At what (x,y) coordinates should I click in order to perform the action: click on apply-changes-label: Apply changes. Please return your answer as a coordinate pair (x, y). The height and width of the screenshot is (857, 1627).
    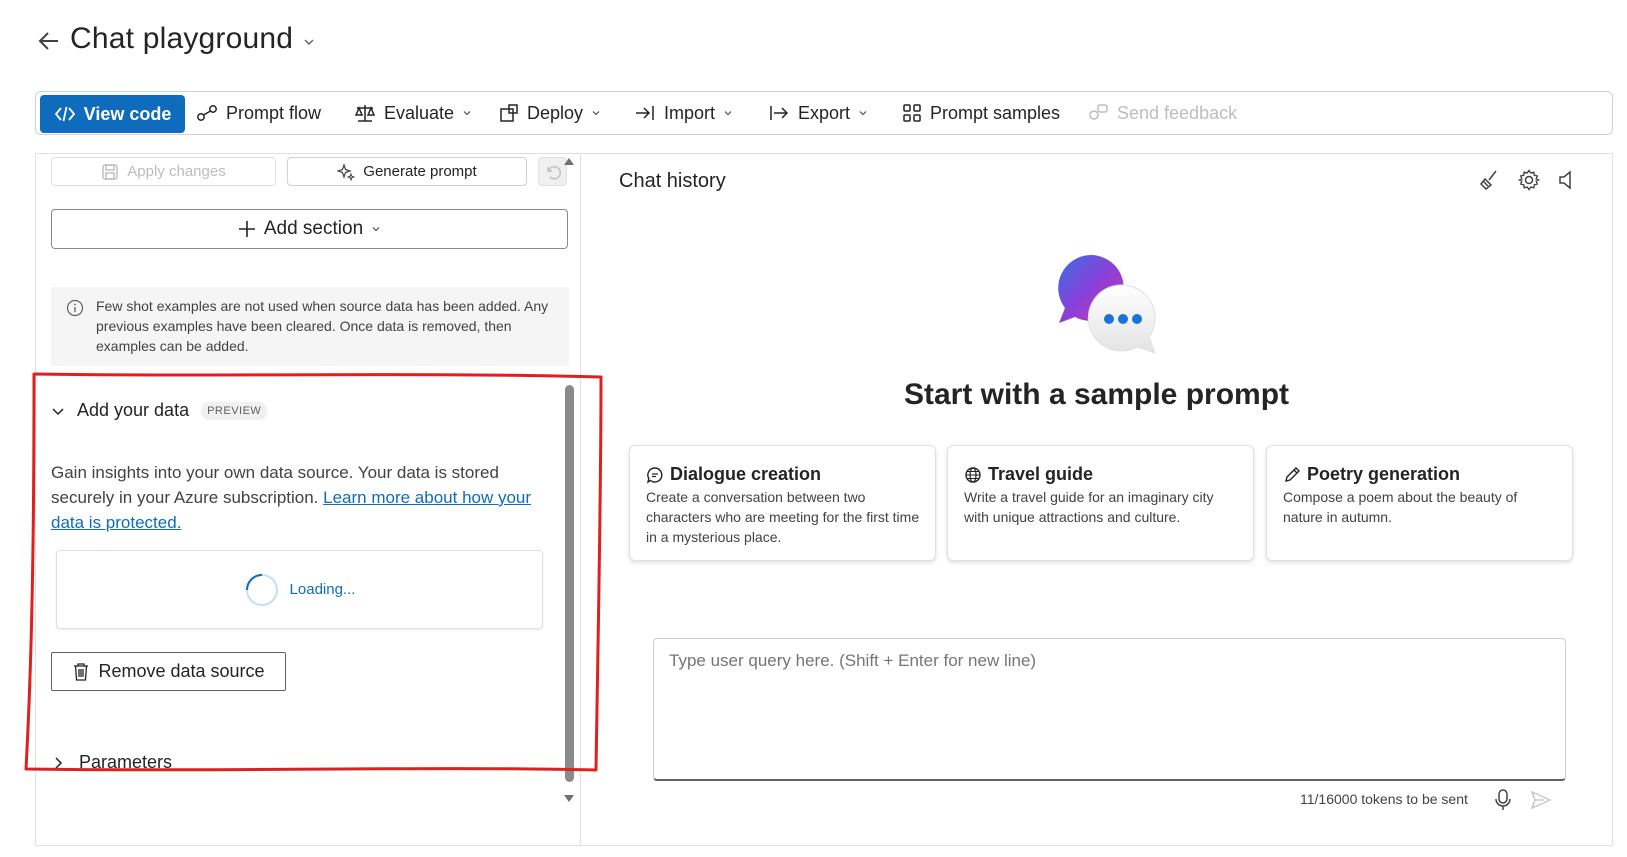
    Looking at the image, I should click on (176, 171).